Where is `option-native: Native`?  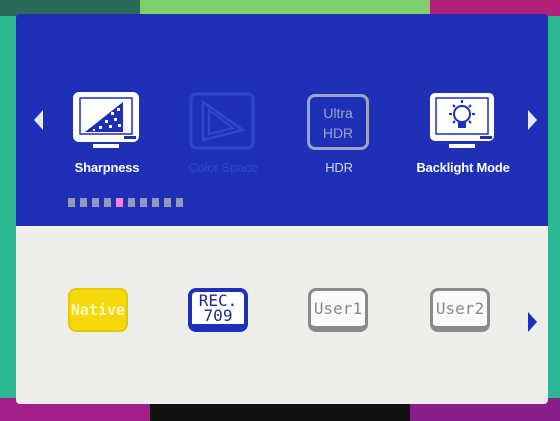 option-native: Native is located at coordinates (101, 311).